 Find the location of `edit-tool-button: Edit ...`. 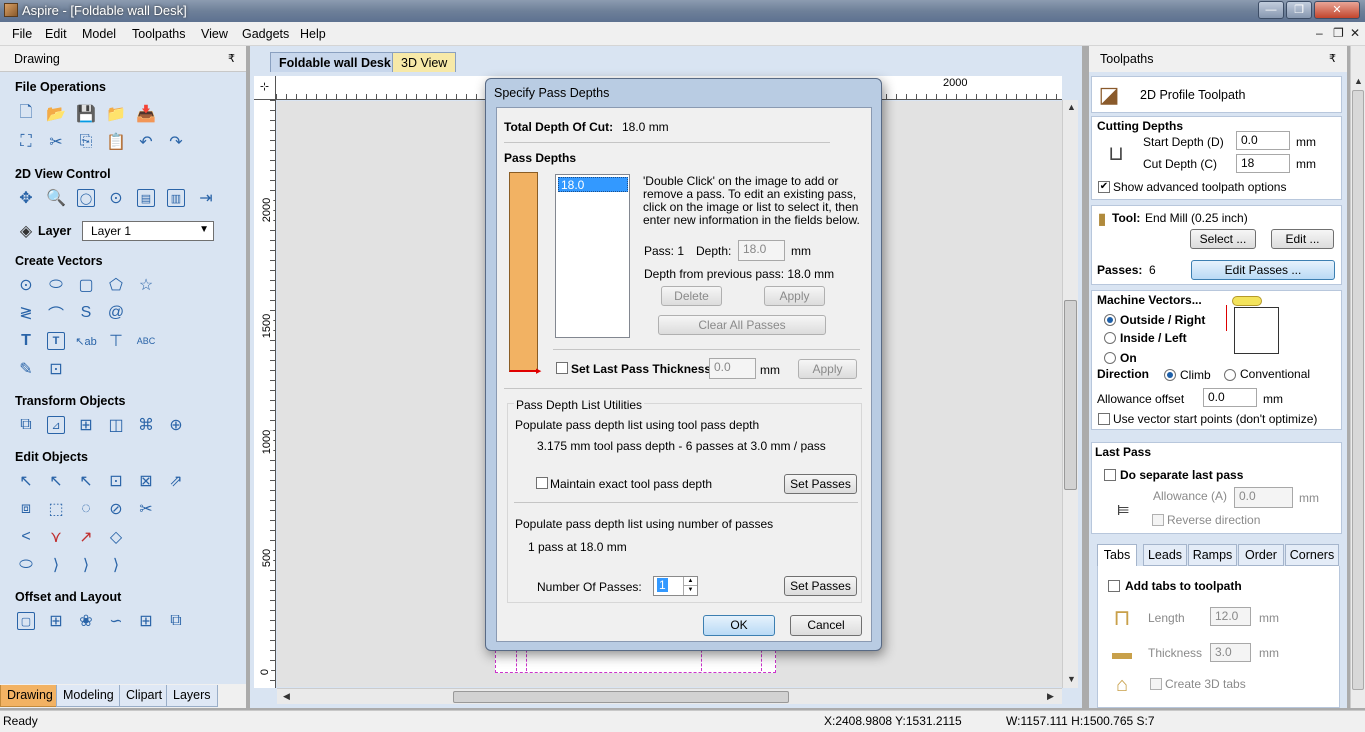

edit-tool-button: Edit ... is located at coordinates (1302, 239).